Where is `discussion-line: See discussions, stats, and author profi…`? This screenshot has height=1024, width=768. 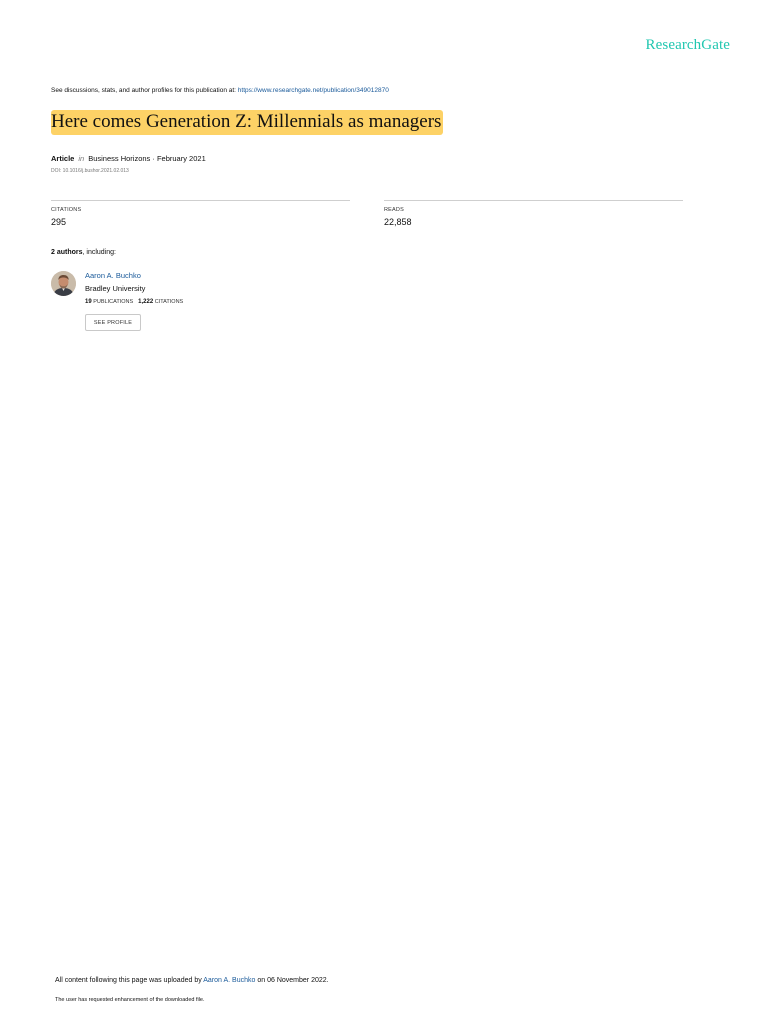
discussion-line: See discussions, stats, and author profi… is located at coordinates (220, 90).